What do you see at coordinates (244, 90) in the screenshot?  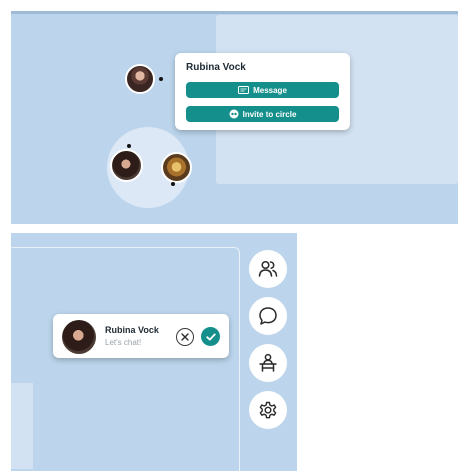 I see `message-icon` at bounding box center [244, 90].